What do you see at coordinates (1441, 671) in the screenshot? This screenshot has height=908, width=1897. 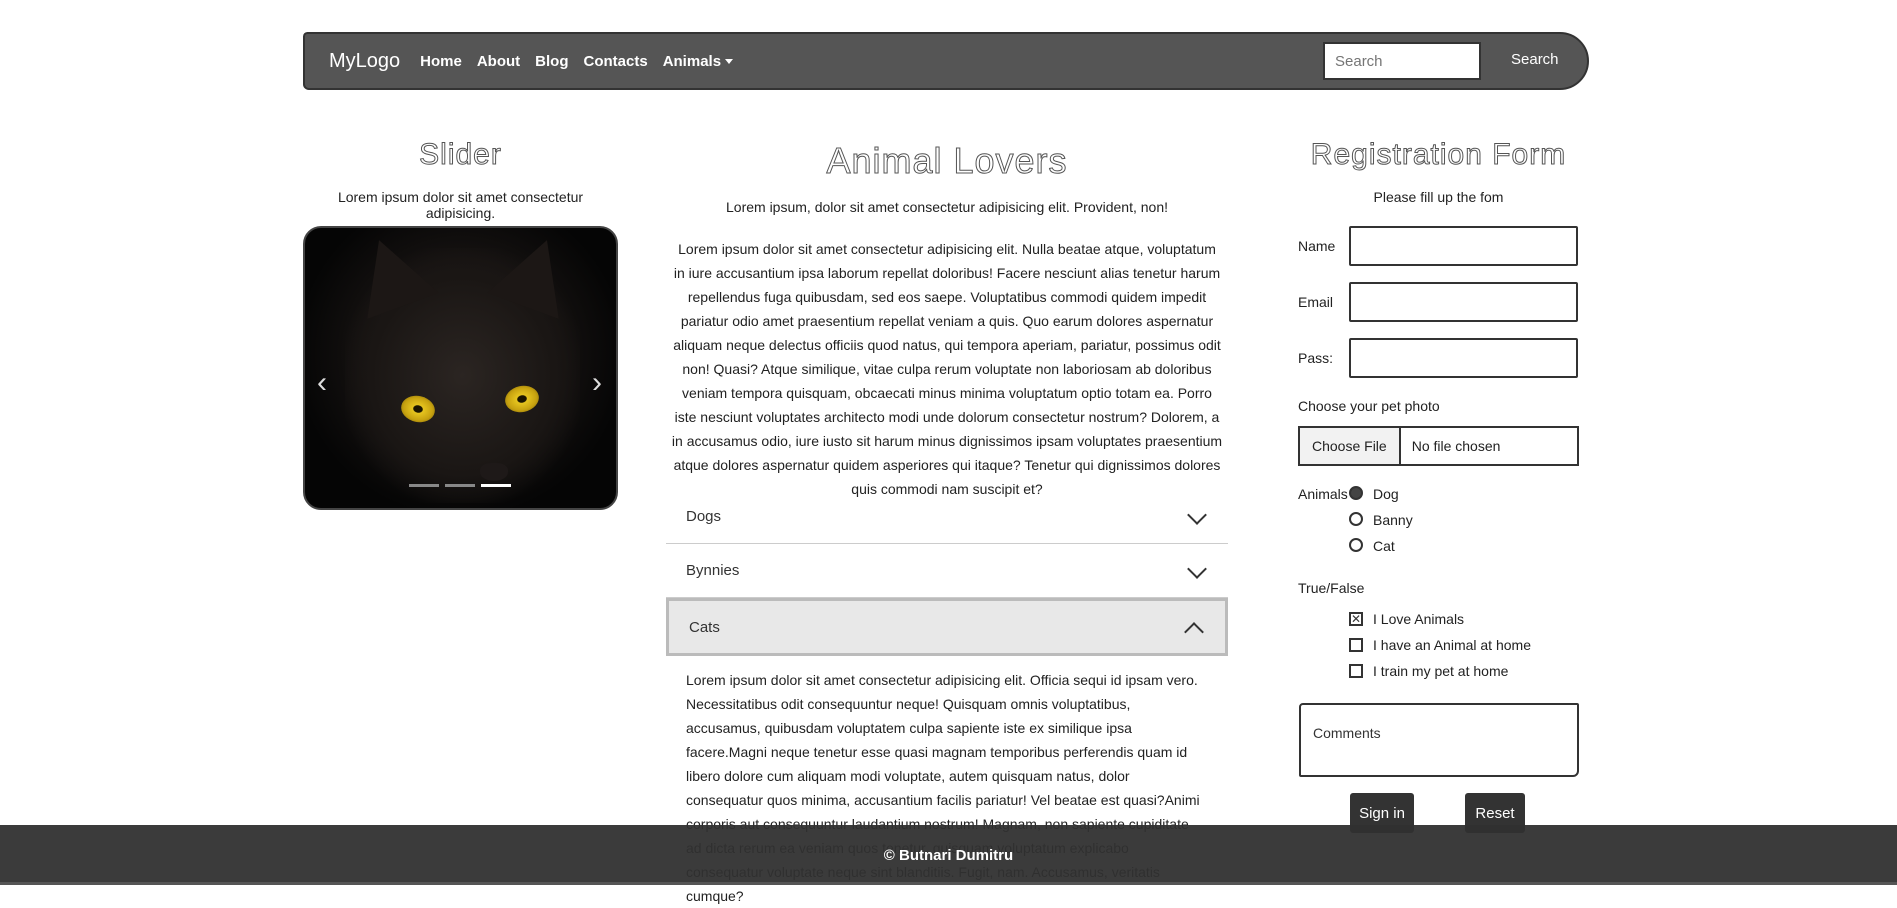 I see `checkbox-train-pet-label: I train my pet at home` at bounding box center [1441, 671].